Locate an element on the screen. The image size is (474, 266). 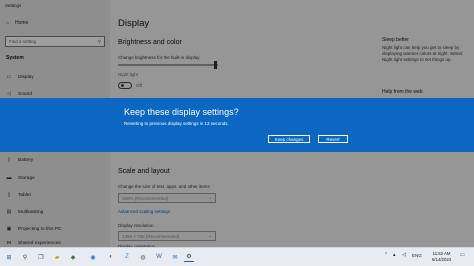
clock-date: 6/14/2023 is located at coordinates (442, 259).